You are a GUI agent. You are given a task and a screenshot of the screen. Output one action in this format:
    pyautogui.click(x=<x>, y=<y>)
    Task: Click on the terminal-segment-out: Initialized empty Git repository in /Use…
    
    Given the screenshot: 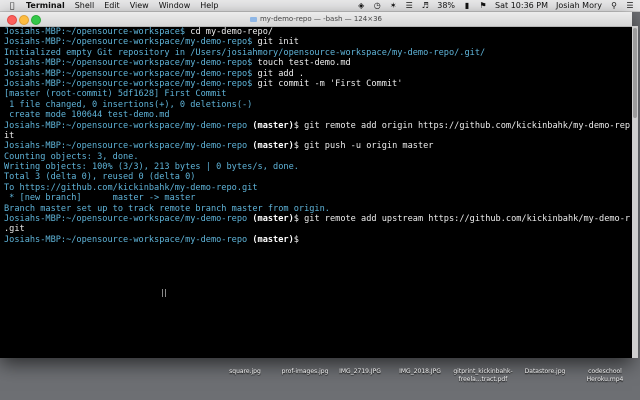 What is the action you would take?
    pyautogui.click(x=245, y=52)
    